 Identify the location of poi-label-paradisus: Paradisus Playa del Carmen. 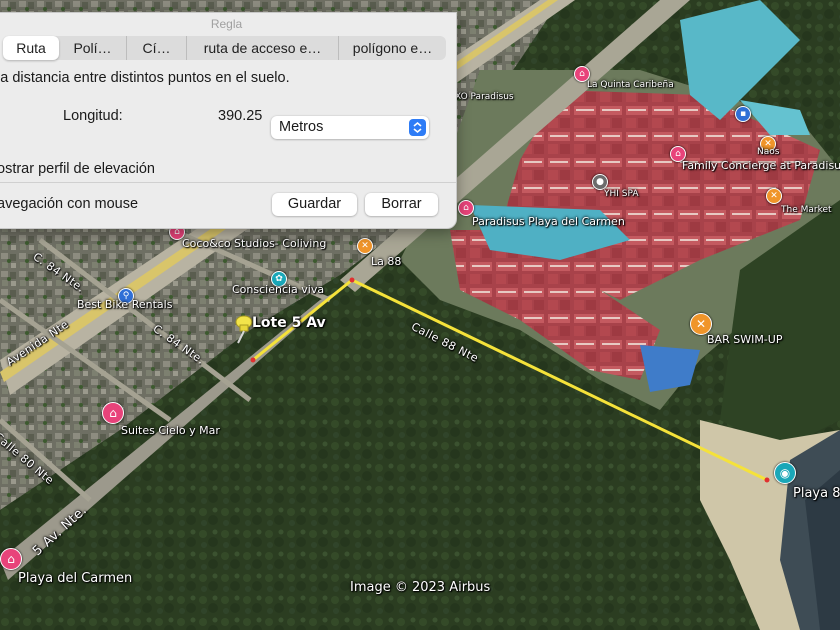
(548, 221).